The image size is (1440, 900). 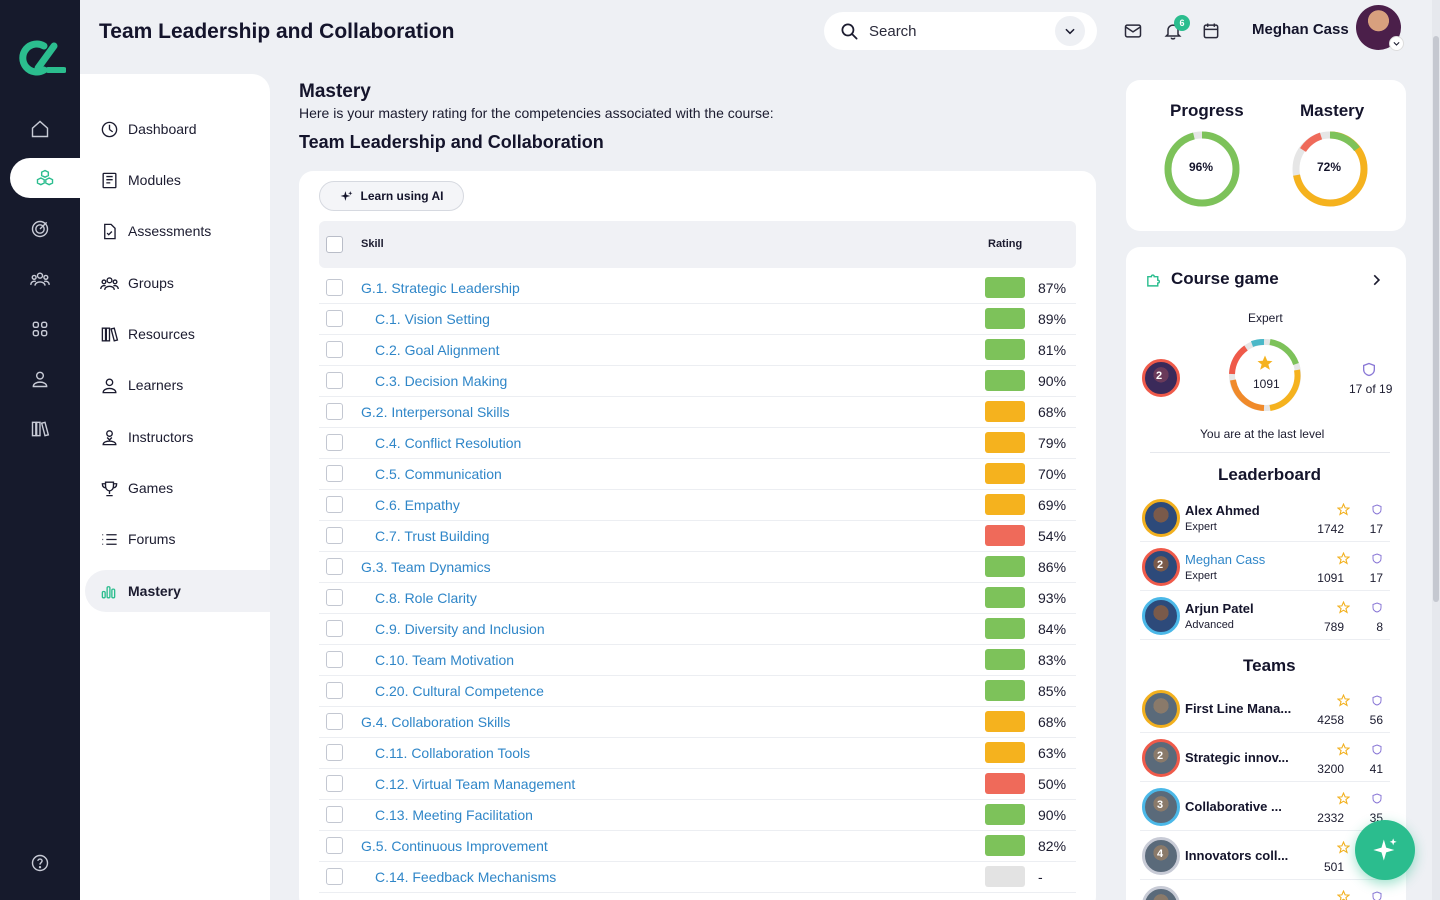 What do you see at coordinates (1265, 616) in the screenshot?
I see `leaderboard-row: Arjun Patel Advanced 789 8` at bounding box center [1265, 616].